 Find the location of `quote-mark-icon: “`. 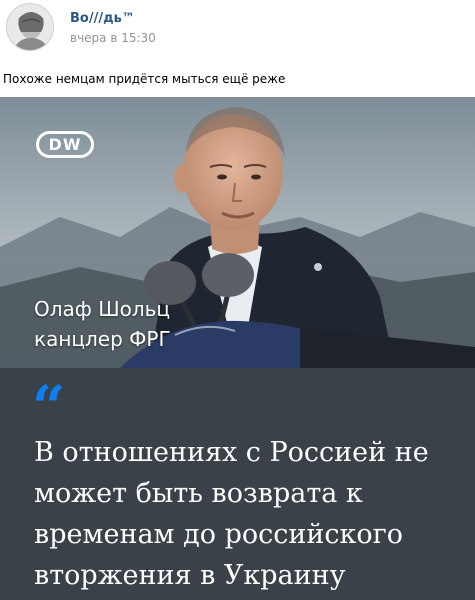

quote-mark-icon: “ is located at coordinates (49, 407).